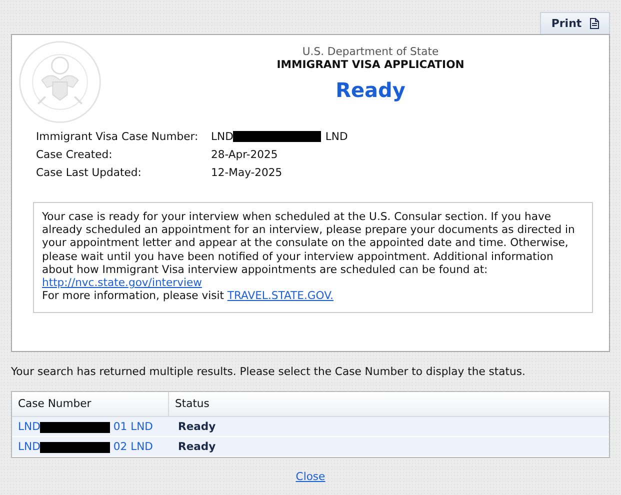  What do you see at coordinates (89, 172) in the screenshot?
I see `info-label: Case Last Updated:` at bounding box center [89, 172].